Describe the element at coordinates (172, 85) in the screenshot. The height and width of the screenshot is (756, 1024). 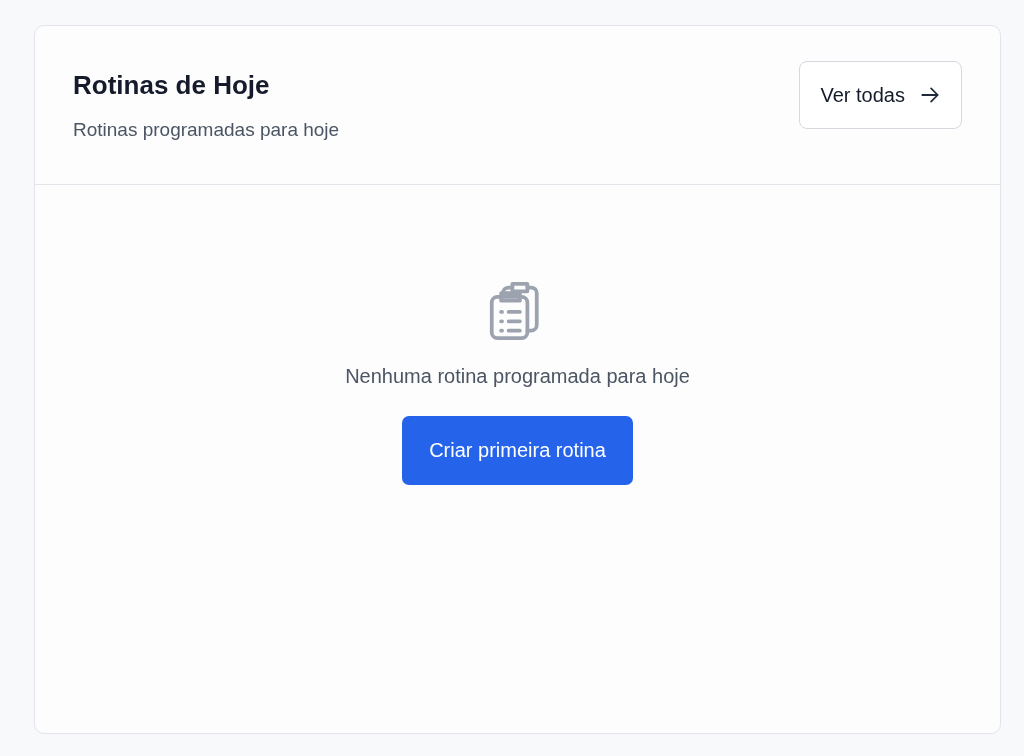
I see `card-title: Rotinas de Hoje` at that location.